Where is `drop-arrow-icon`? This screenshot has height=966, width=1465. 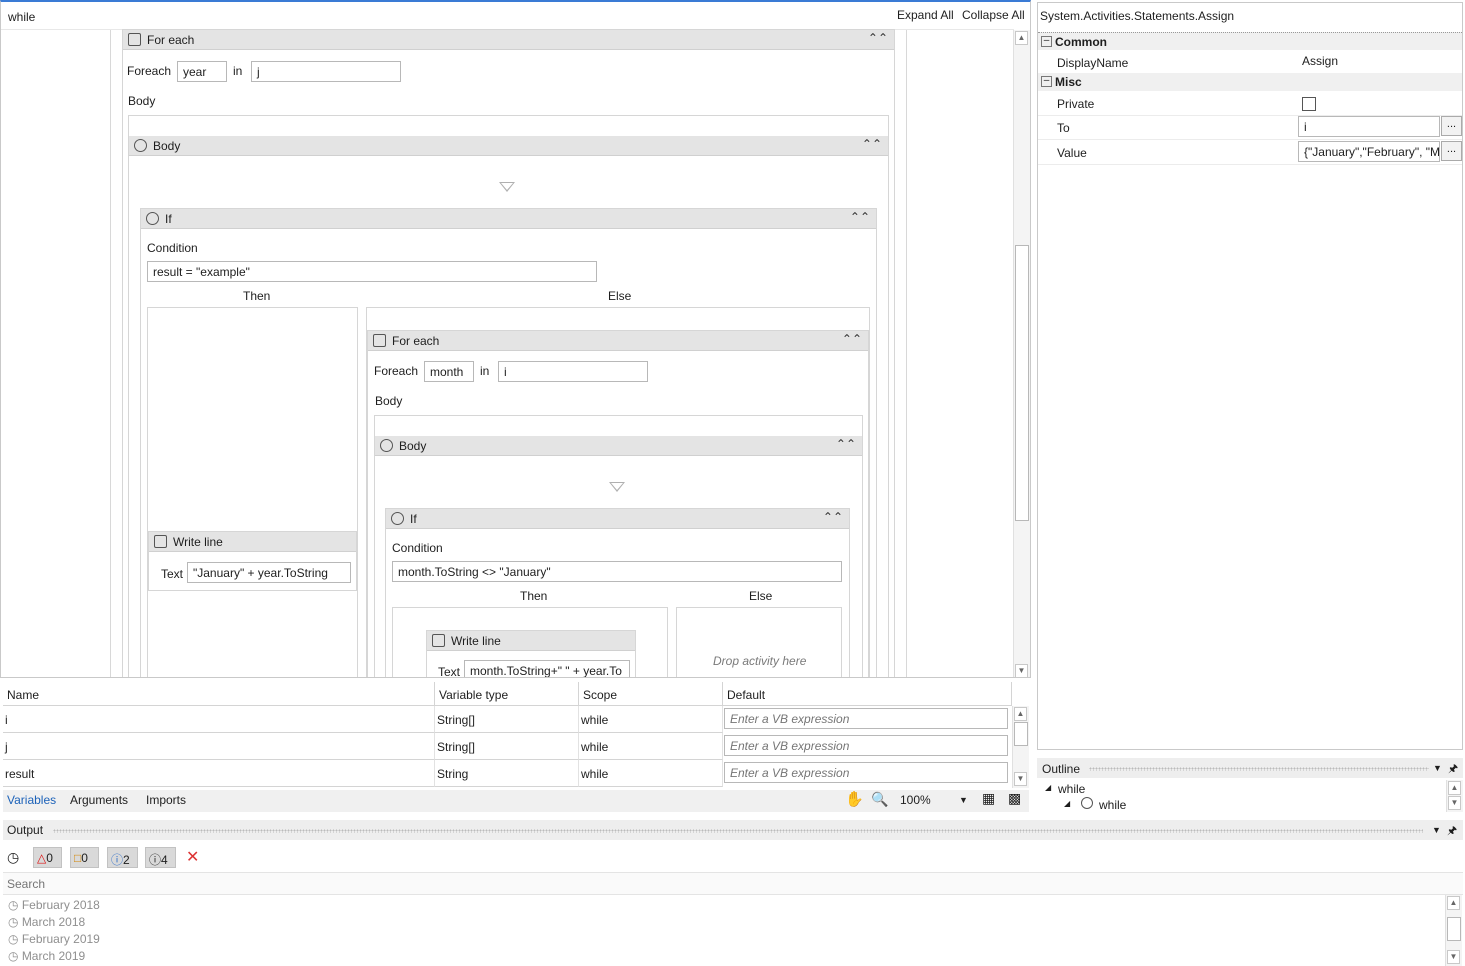
drop-arrow-icon is located at coordinates (617, 487).